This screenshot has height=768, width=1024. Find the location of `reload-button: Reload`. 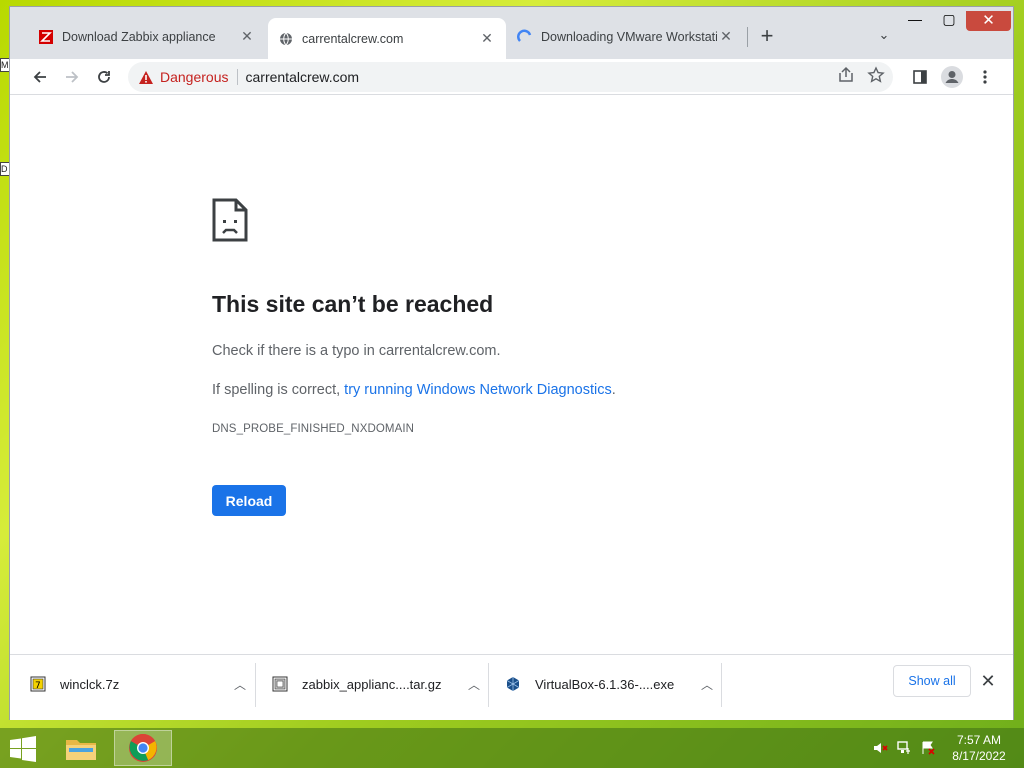

reload-button: Reload is located at coordinates (249, 500).